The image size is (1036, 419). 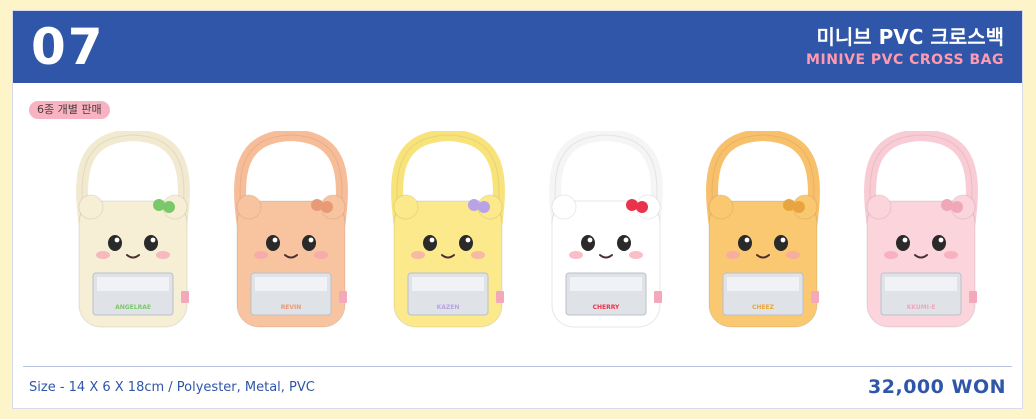 I want to click on bag-illustration: CHERRY, so click(x=606, y=229).